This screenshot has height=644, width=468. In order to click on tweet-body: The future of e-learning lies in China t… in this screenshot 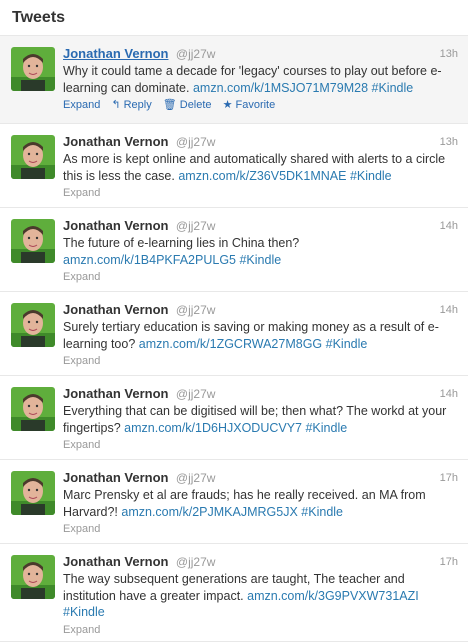, I will do `click(181, 243)`.